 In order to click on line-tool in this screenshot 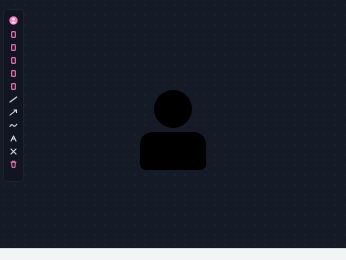, I will do `click(13, 99)`.